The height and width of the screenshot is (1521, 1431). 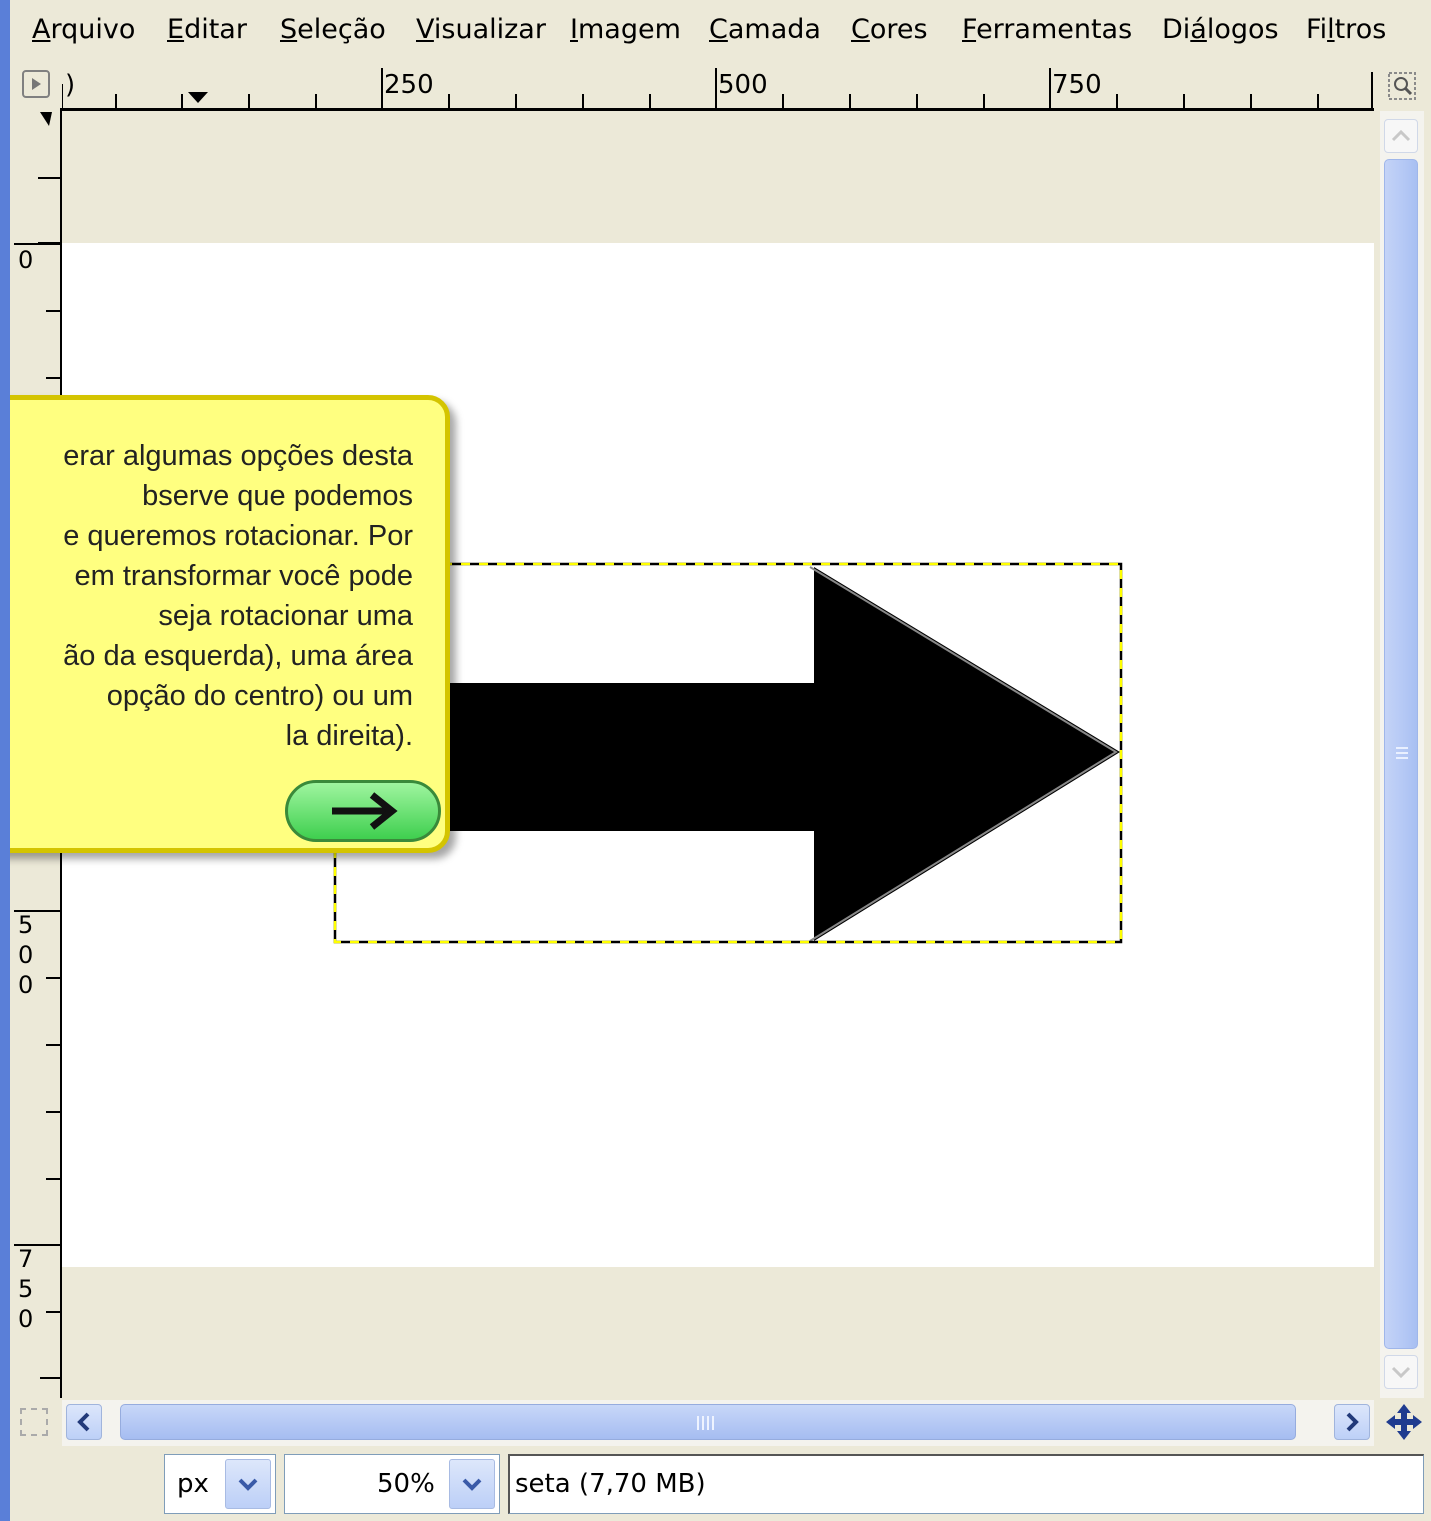 I want to click on zoom-selector: 50%, so click(x=392, y=1484).